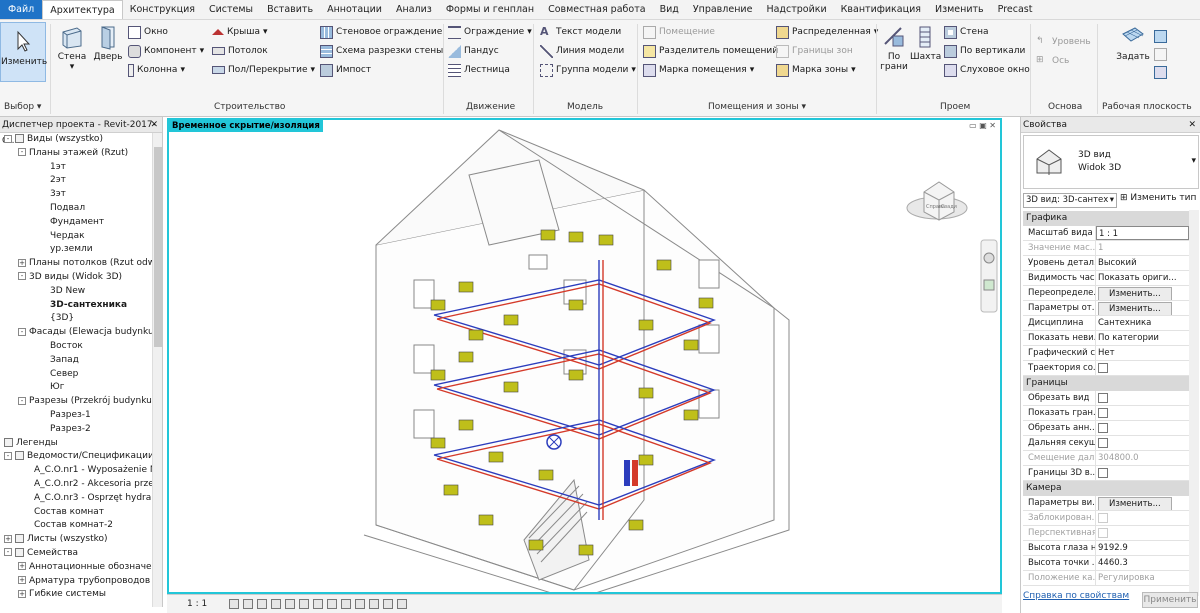  What do you see at coordinates (234, 604) in the screenshot?
I see `detail-level-icon` at bounding box center [234, 604].